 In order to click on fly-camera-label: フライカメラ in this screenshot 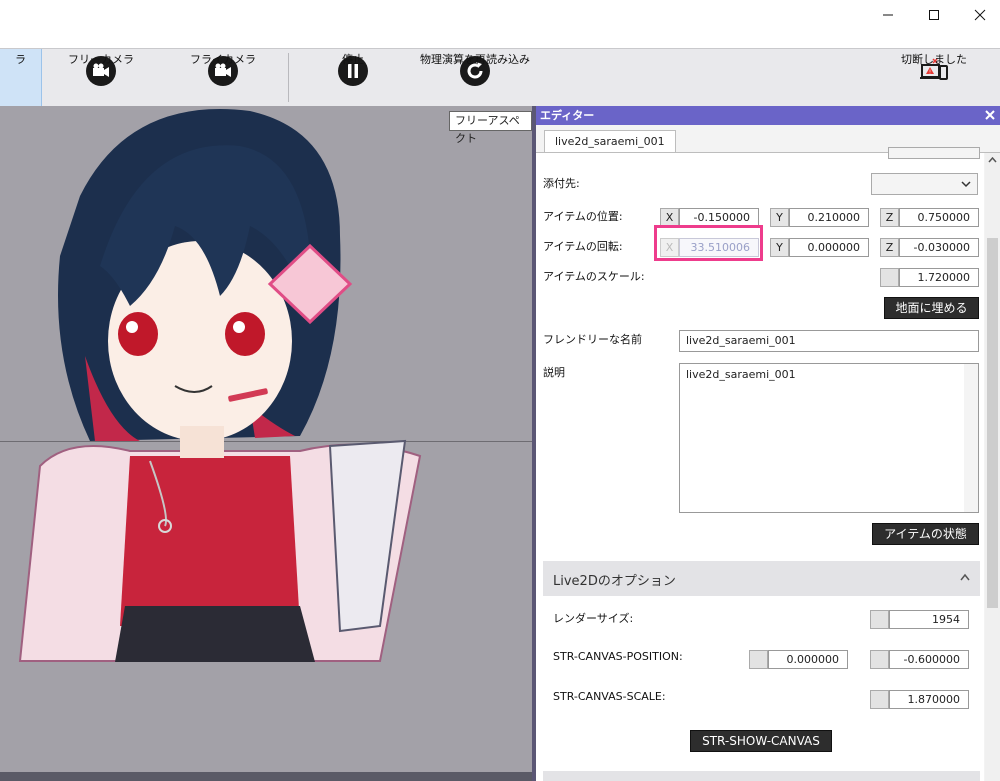, I will do `click(223, 59)`.